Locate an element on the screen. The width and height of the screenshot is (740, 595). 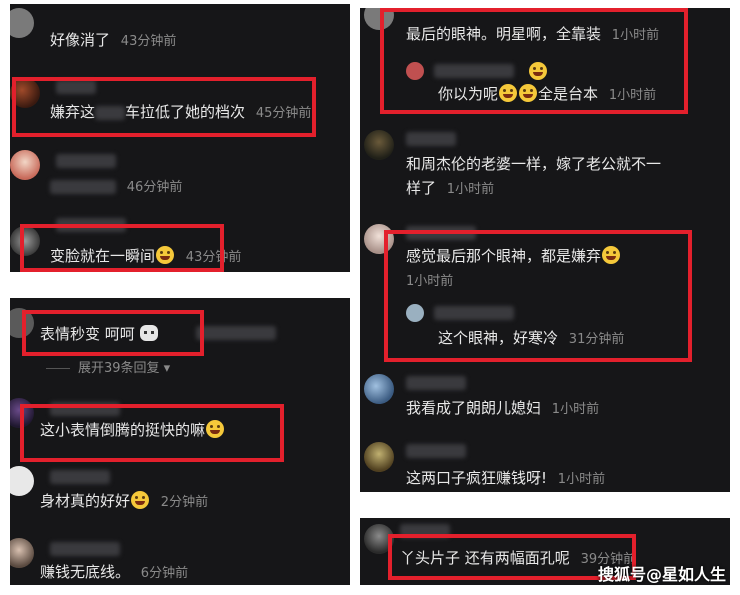
comment-time: 6分钟前 is located at coordinates (164, 573).